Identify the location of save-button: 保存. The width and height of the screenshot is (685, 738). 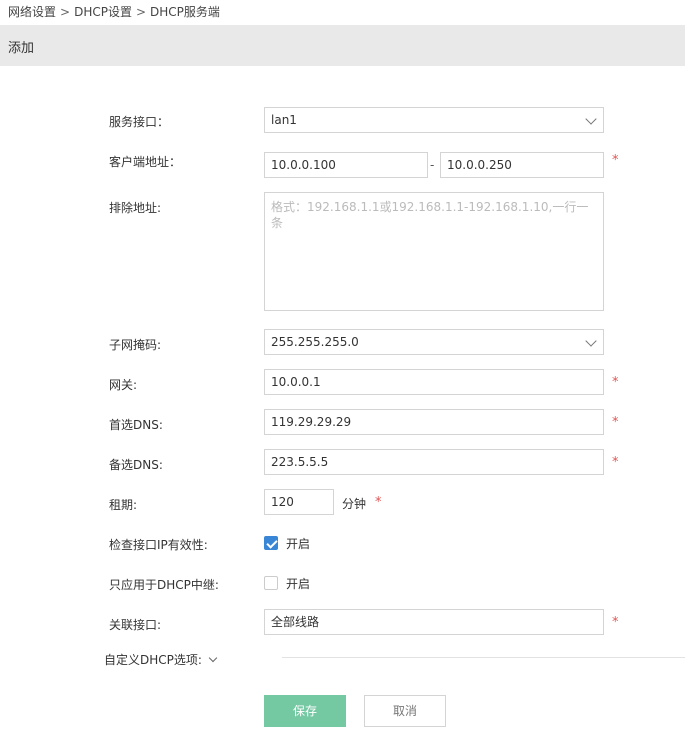
(305, 711).